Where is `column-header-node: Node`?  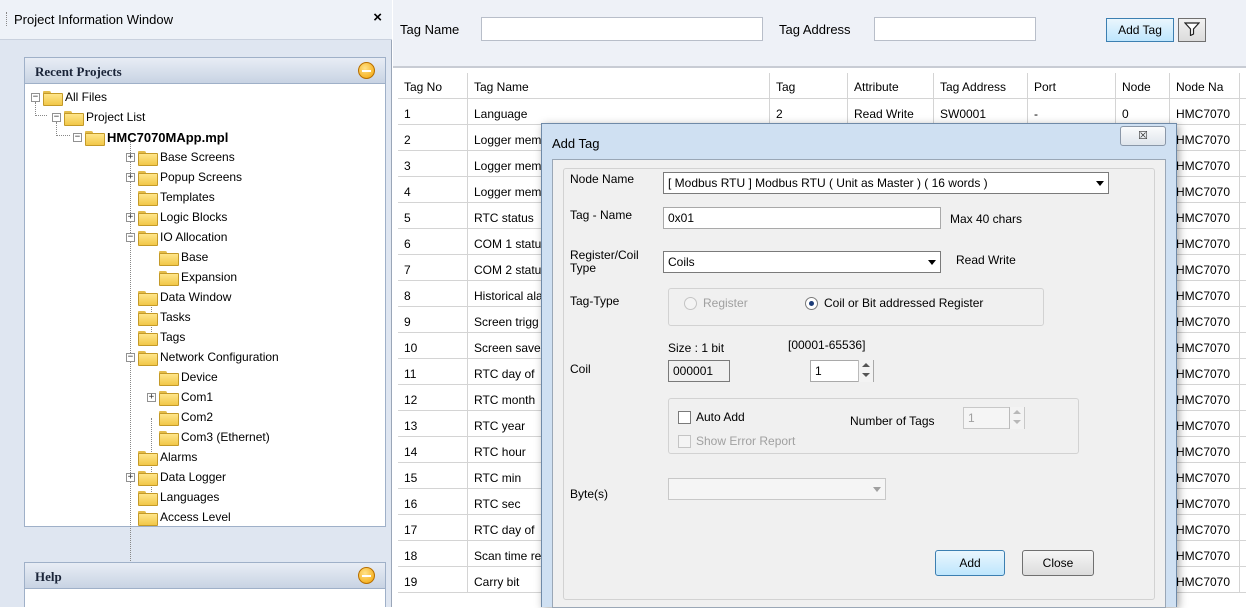 column-header-node: Node is located at coordinates (1143, 86).